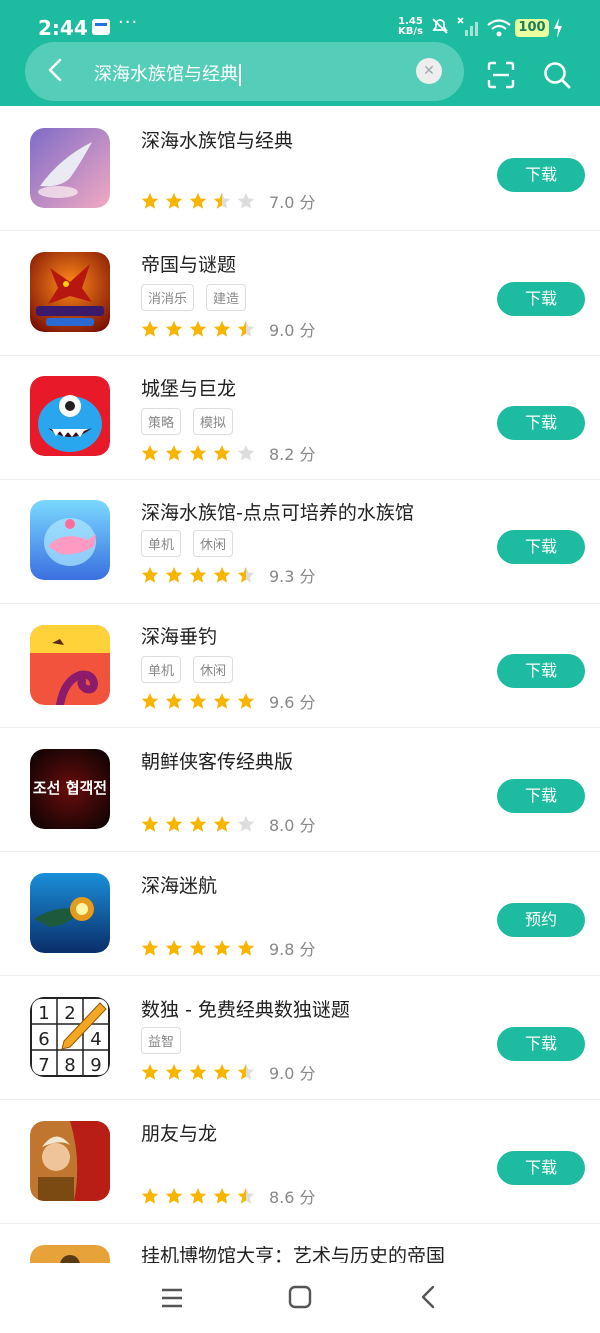  I want to click on rating-score: 9.0 分, so click(292, 1073).